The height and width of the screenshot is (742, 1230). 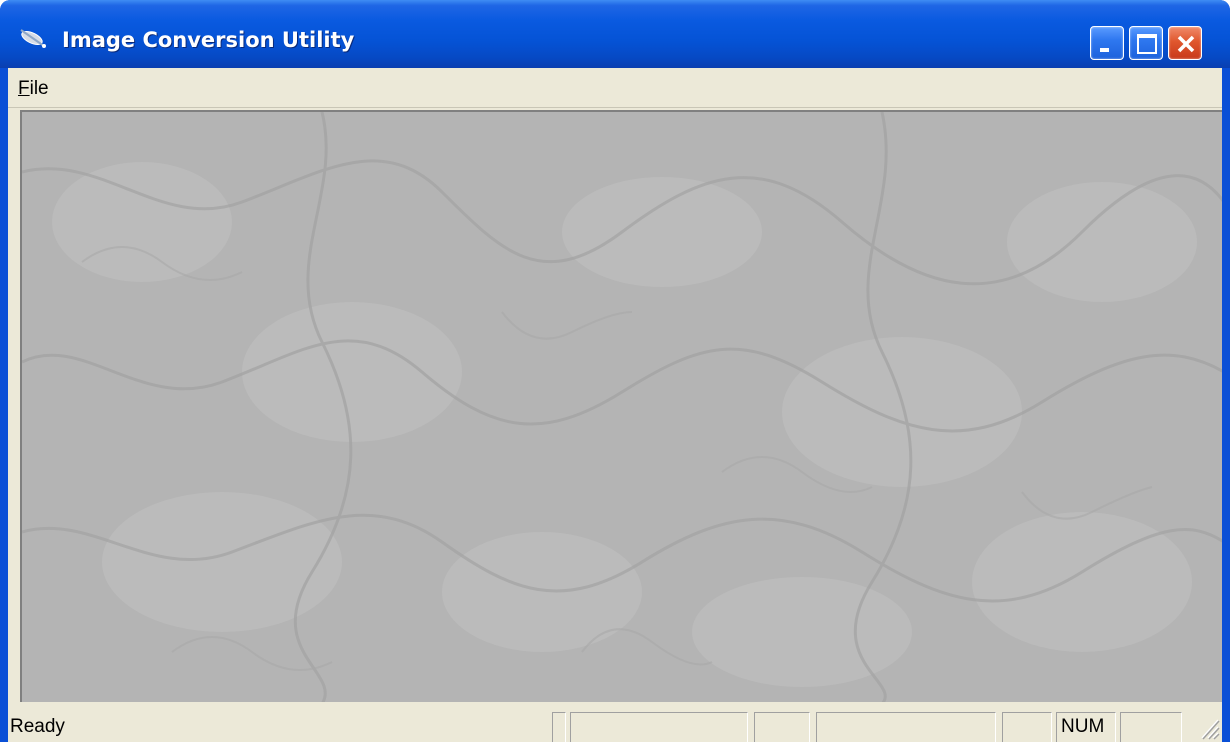 What do you see at coordinates (37, 726) in the screenshot?
I see `status-text: Ready` at bounding box center [37, 726].